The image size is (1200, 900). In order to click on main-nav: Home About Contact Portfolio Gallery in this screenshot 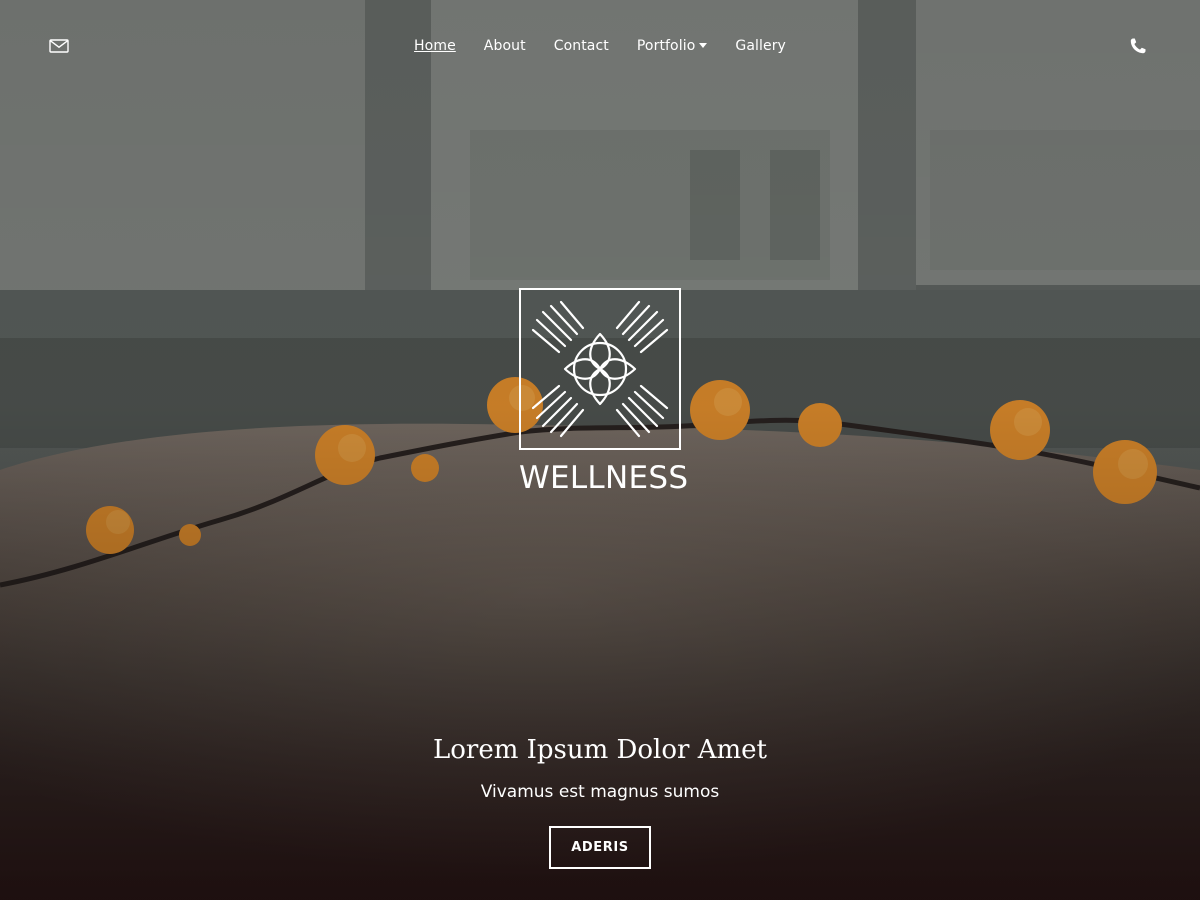, I will do `click(600, 46)`.